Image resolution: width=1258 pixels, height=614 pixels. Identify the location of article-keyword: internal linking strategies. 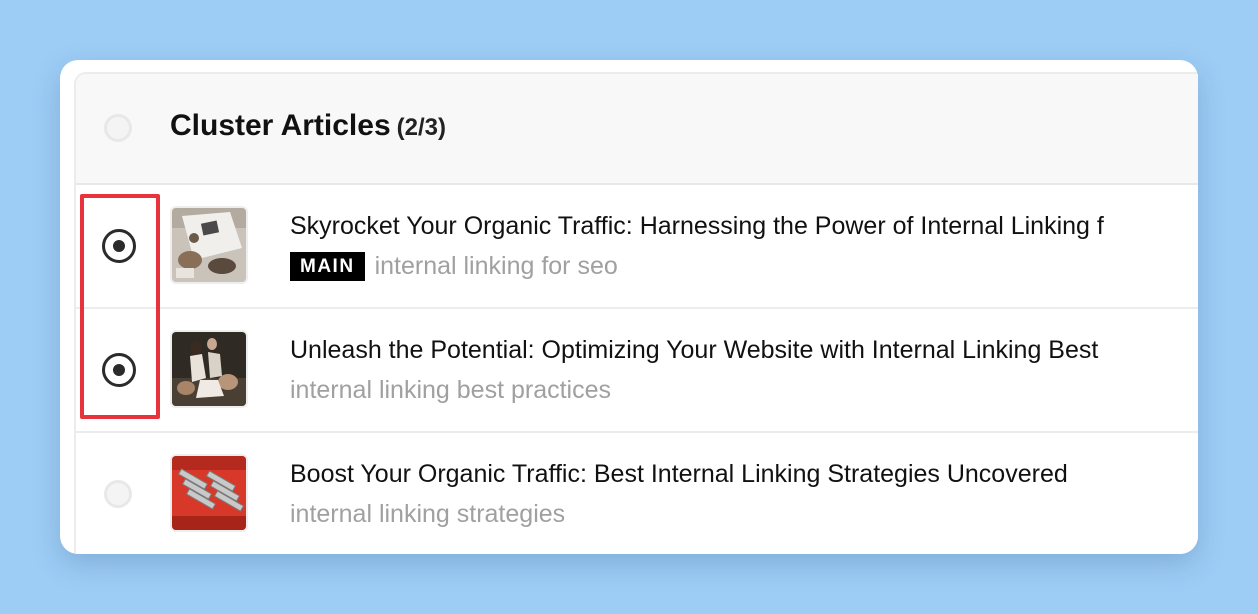
(428, 513).